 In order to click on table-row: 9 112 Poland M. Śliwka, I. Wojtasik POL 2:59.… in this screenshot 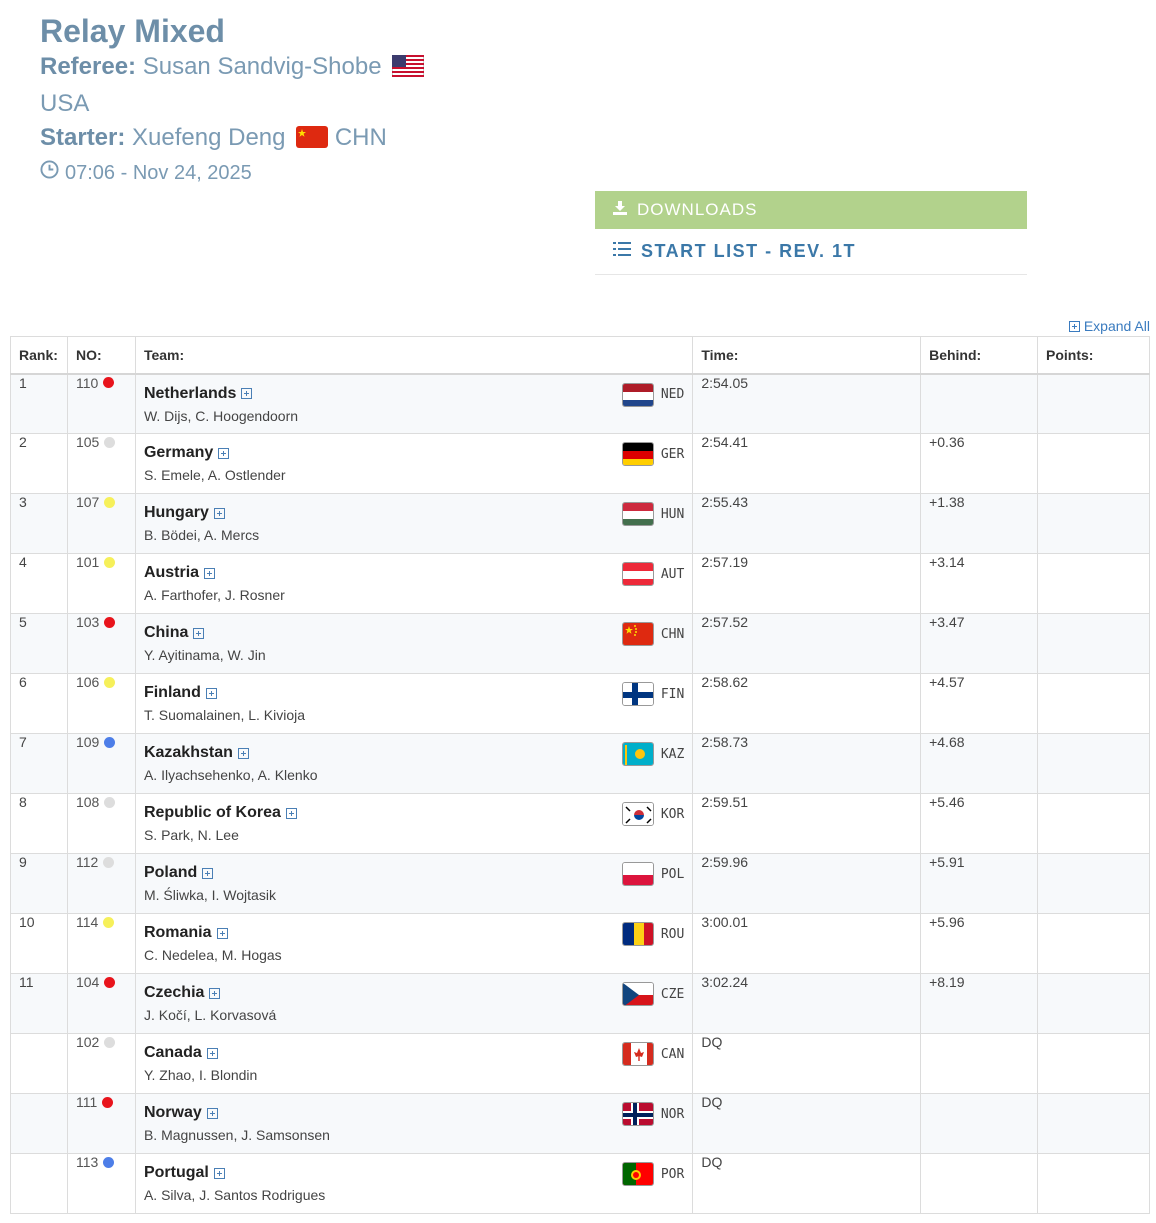, I will do `click(580, 883)`.